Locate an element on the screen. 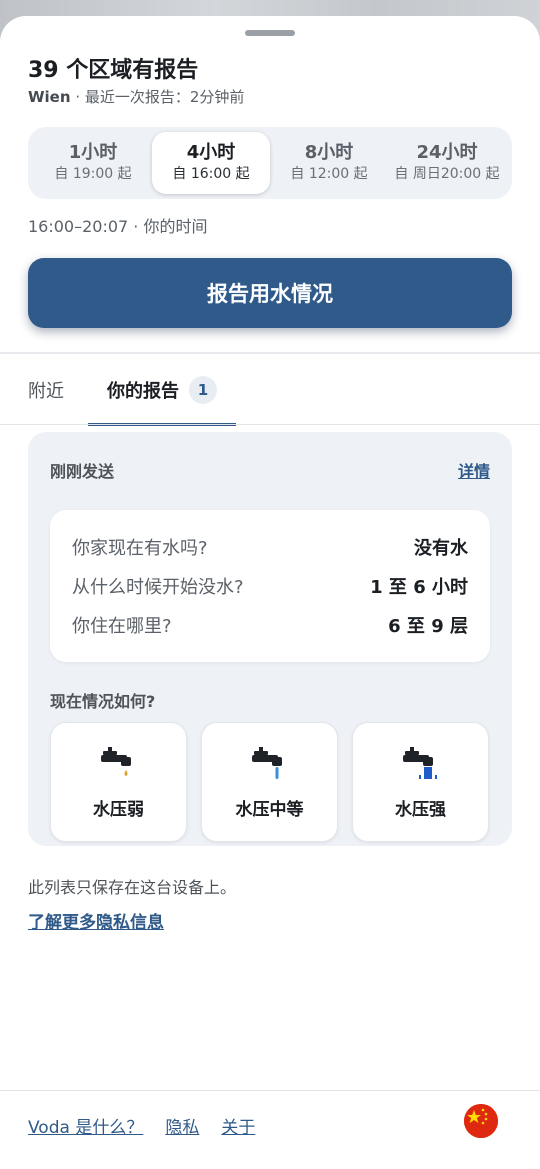  details-link: 详情 is located at coordinates (474, 470).